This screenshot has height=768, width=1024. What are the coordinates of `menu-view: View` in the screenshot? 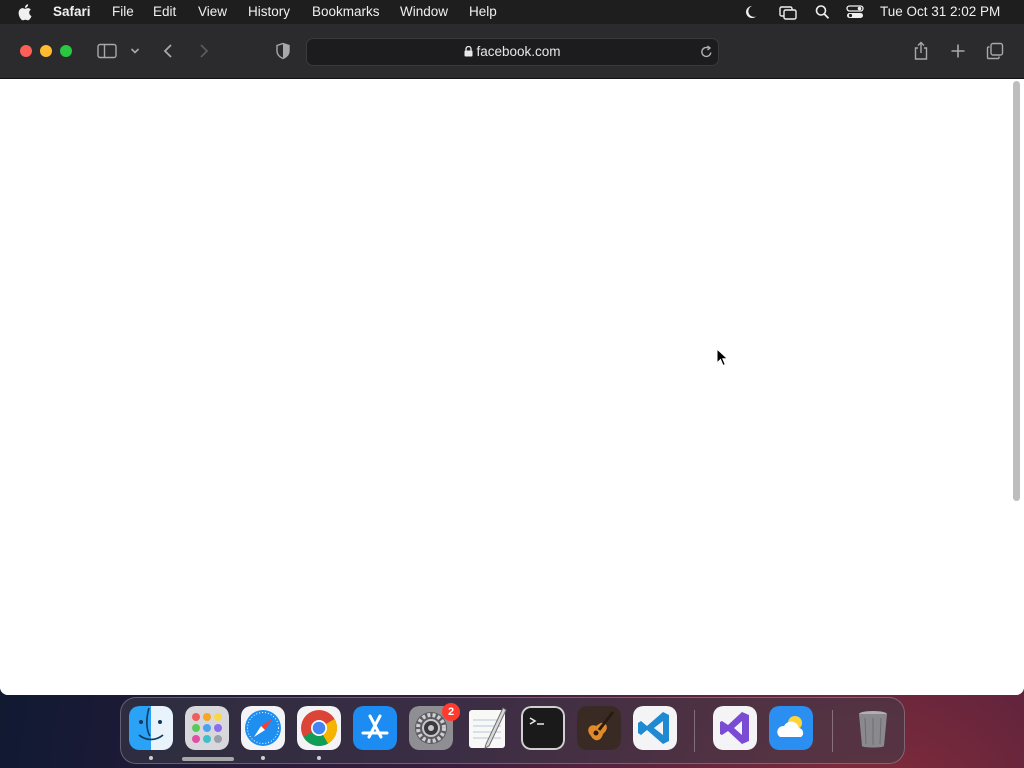 It's located at (212, 11).